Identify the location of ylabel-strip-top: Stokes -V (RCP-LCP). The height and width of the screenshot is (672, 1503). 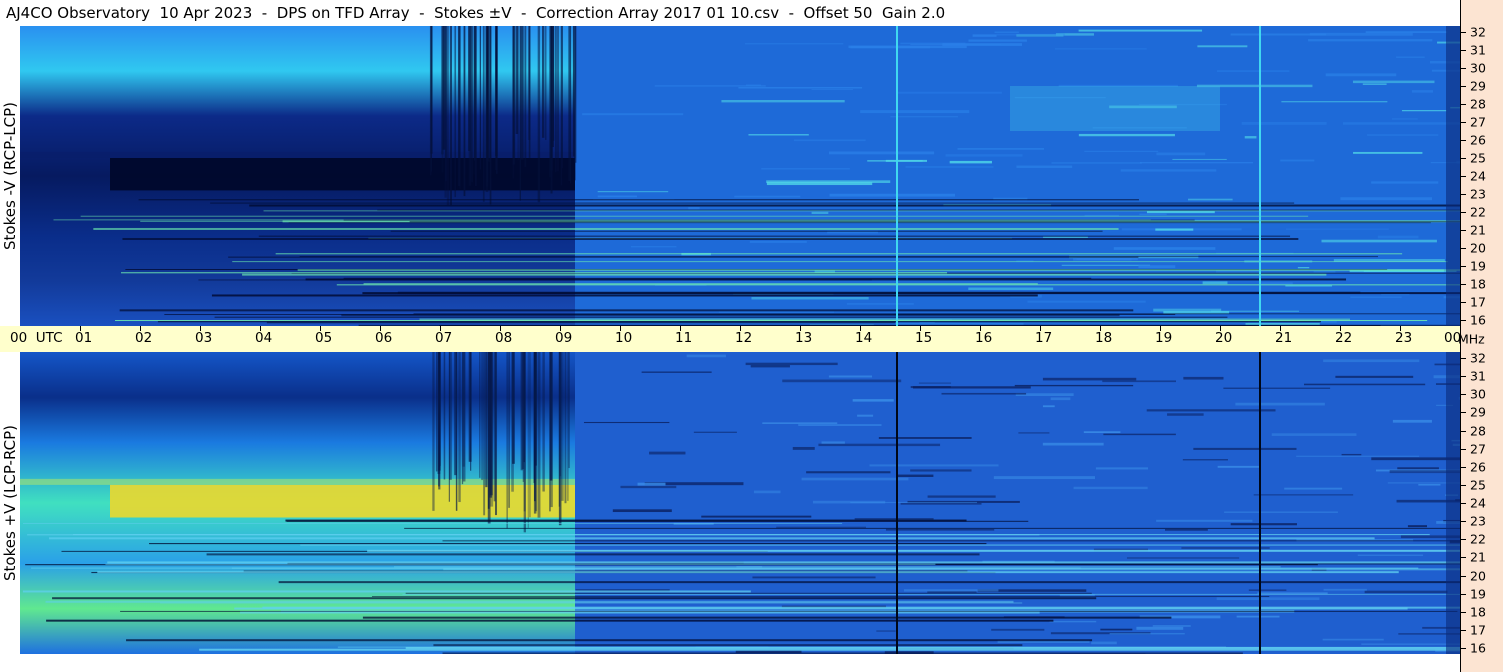
(10, 176).